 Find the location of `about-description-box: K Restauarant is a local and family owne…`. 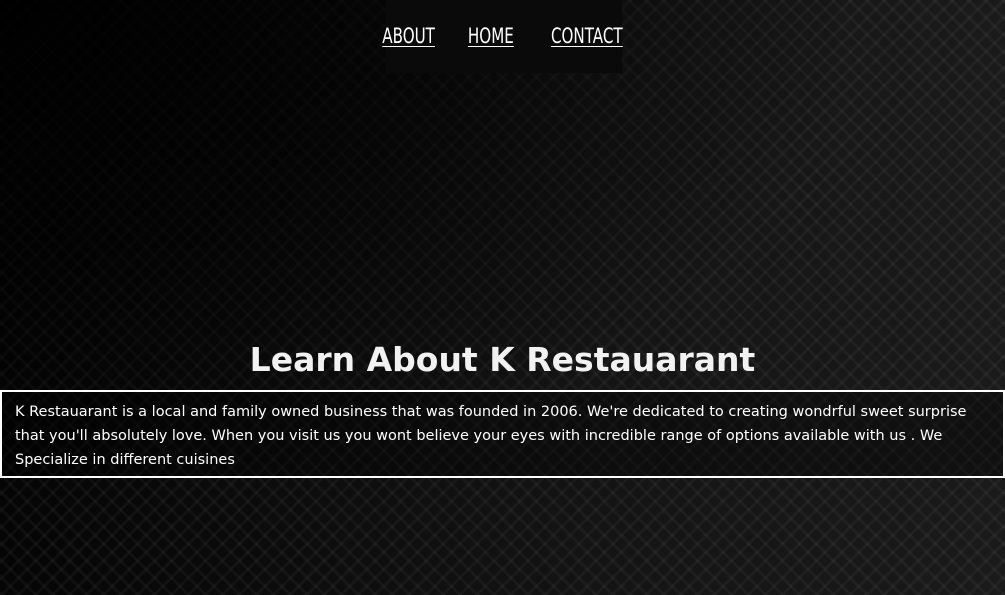

about-description-box: K Restauarant is a local and family owne… is located at coordinates (502, 434).